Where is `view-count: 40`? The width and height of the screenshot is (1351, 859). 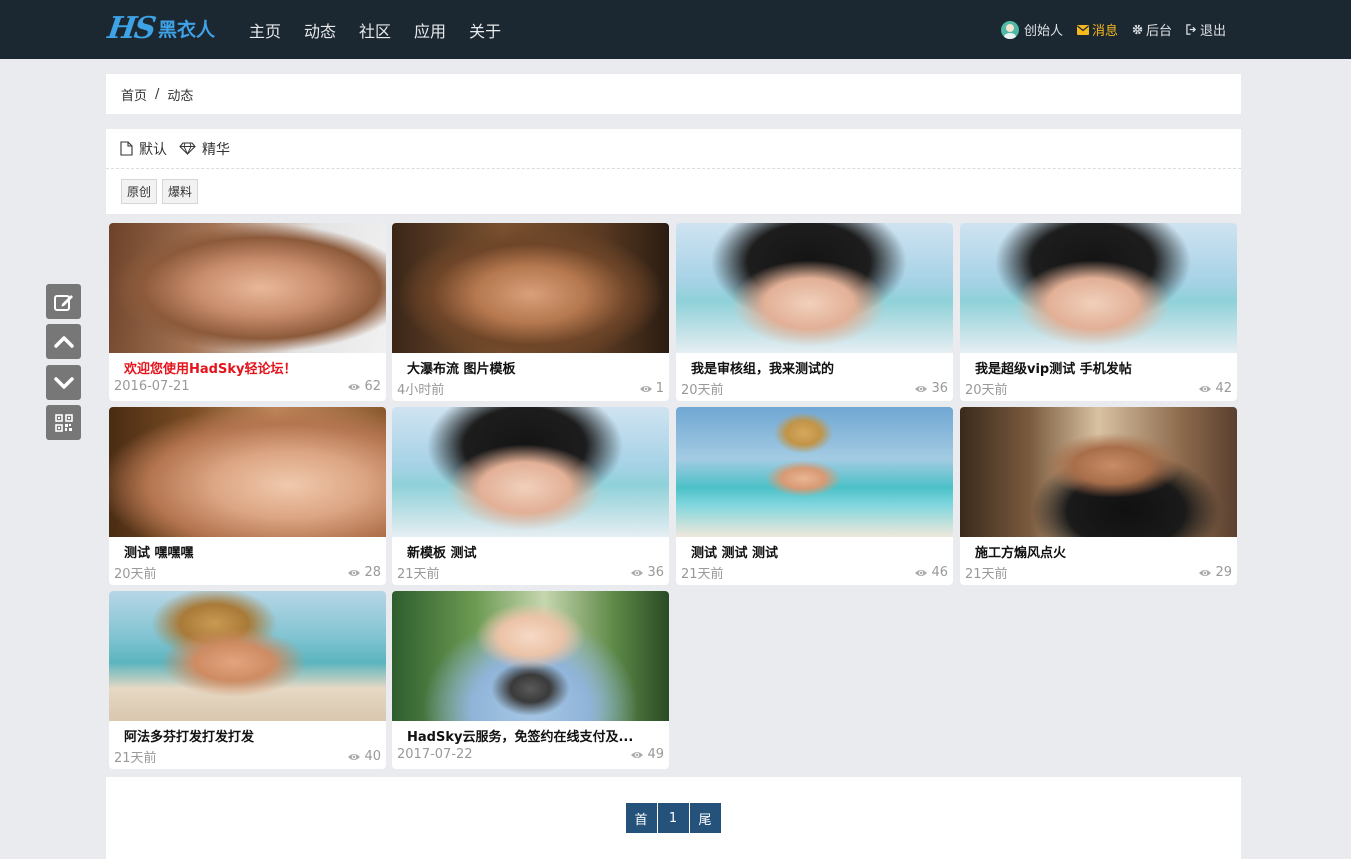
view-count: 40 is located at coordinates (372, 756).